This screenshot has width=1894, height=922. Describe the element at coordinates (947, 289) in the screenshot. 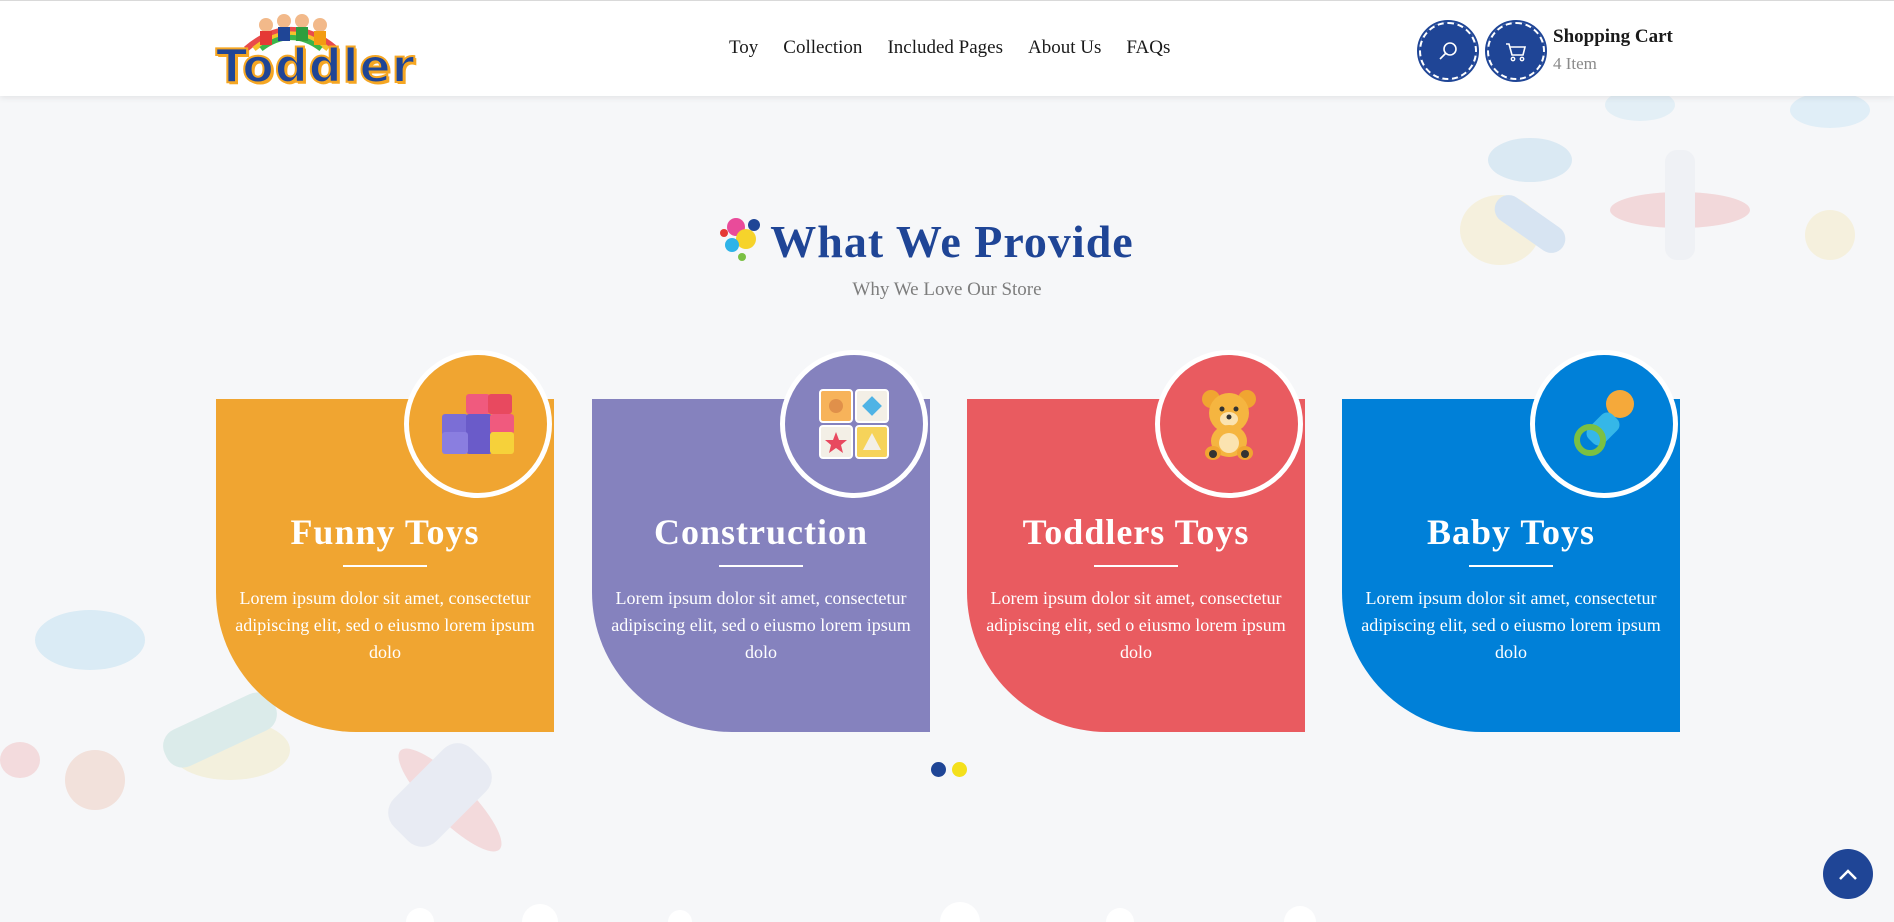

I see `section-subtitle: Why We Love Our Store` at that location.